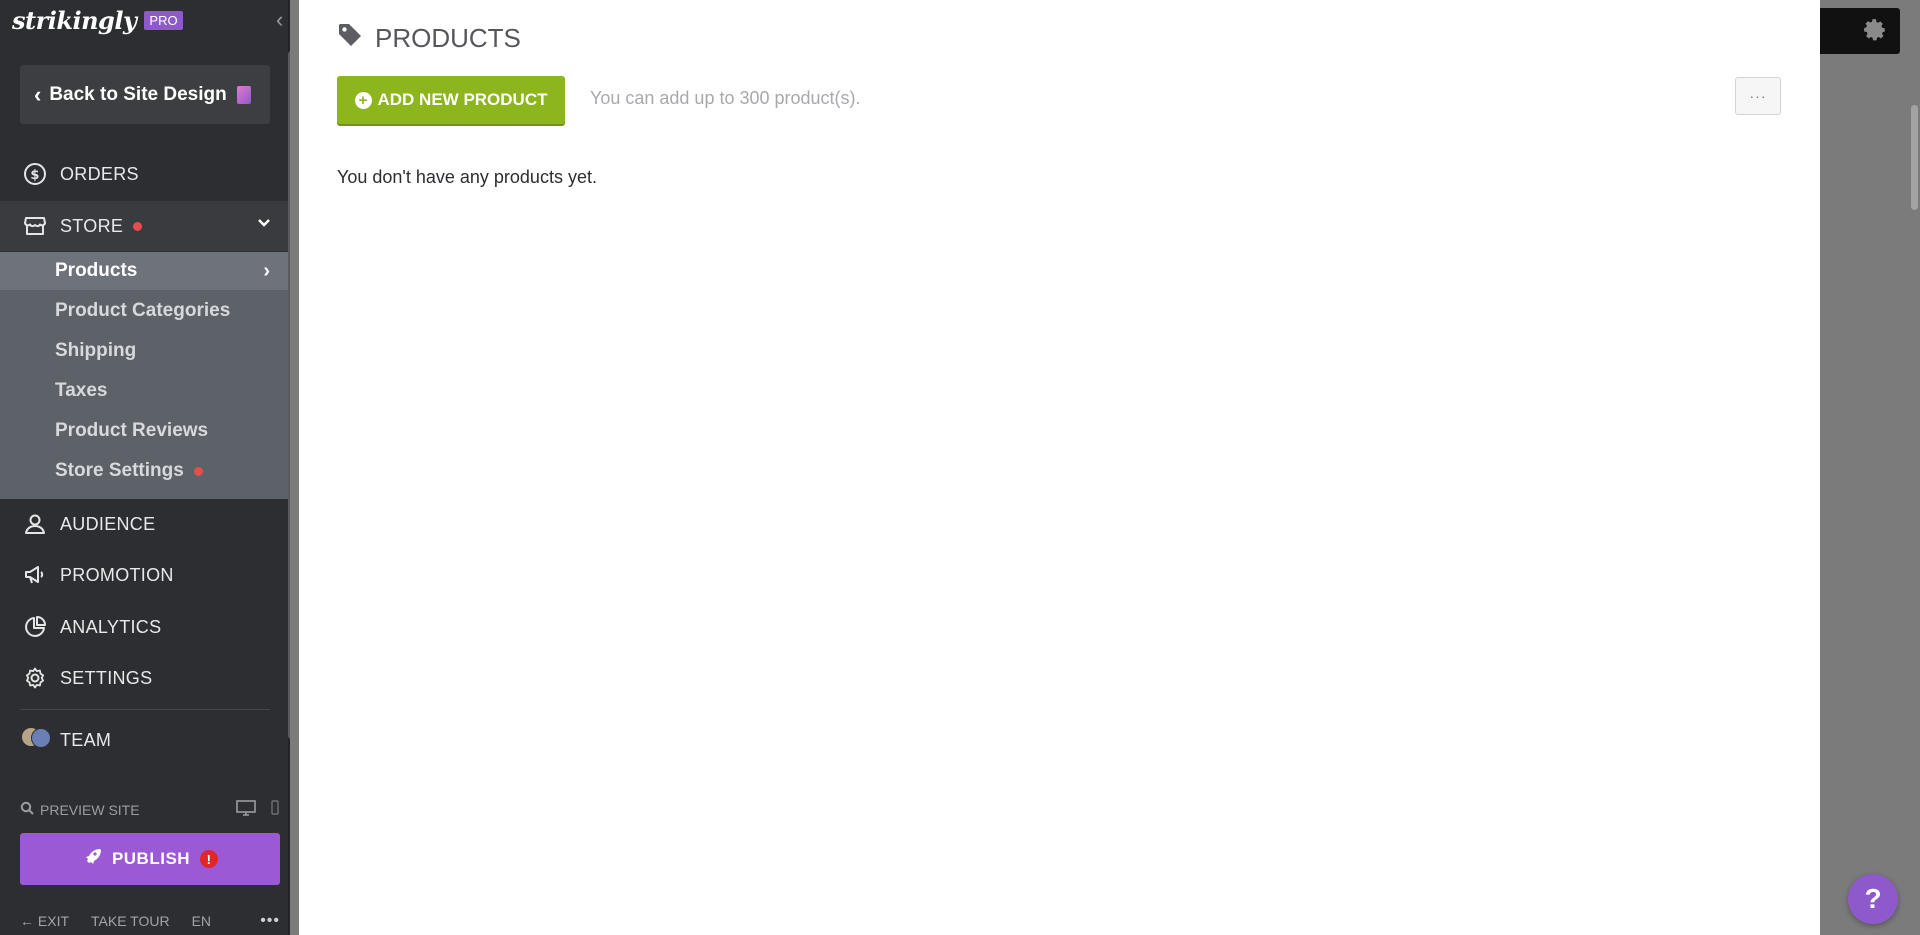 The height and width of the screenshot is (935, 1920). Describe the element at coordinates (289, 395) in the screenshot. I see `sidebar-scrollbar` at that location.